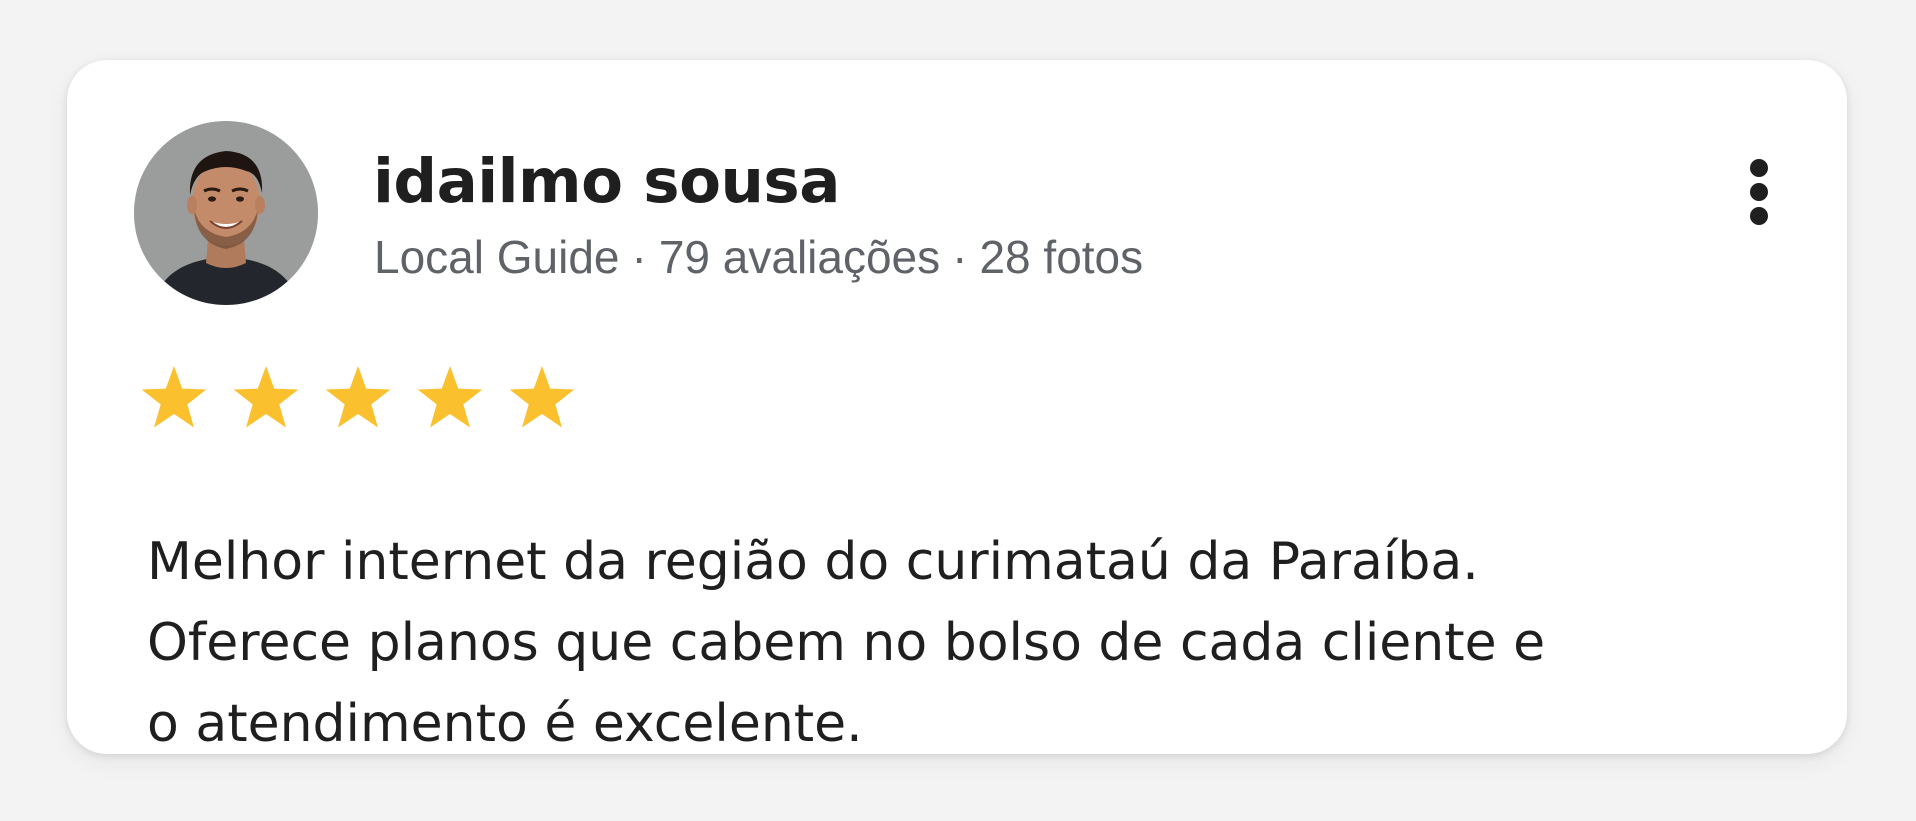 The image size is (1916, 821). What do you see at coordinates (1759, 192) in the screenshot?
I see `more-vert-icon` at bounding box center [1759, 192].